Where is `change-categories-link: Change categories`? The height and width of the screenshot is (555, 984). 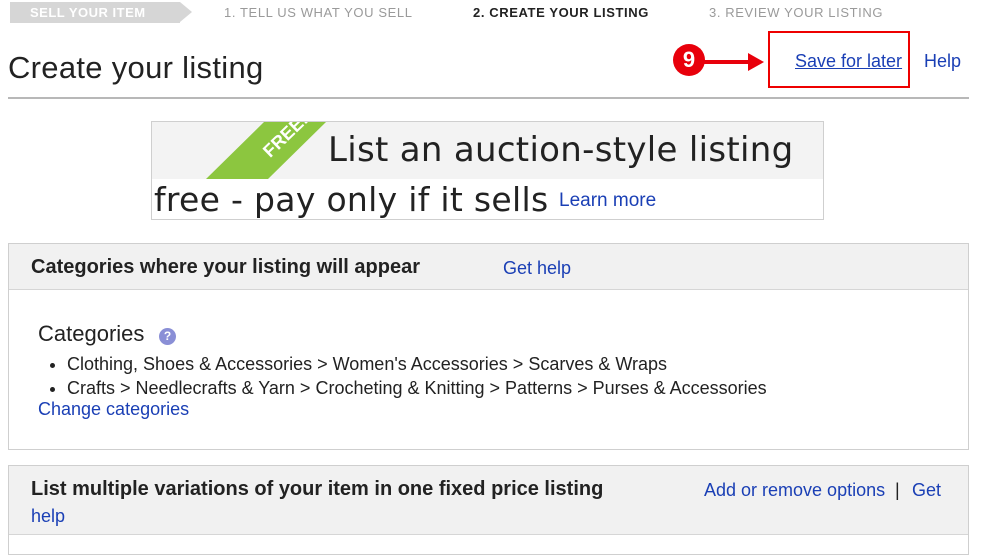
change-categories-link: Change categories is located at coordinates (113, 409).